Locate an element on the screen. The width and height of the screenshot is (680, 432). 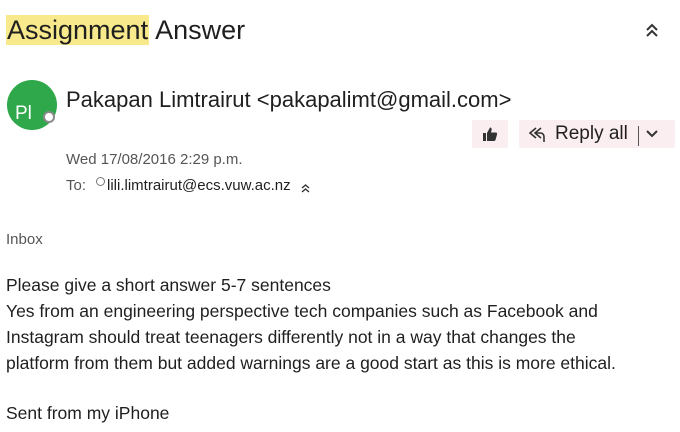
presence-status-icon is located at coordinates (49, 117).